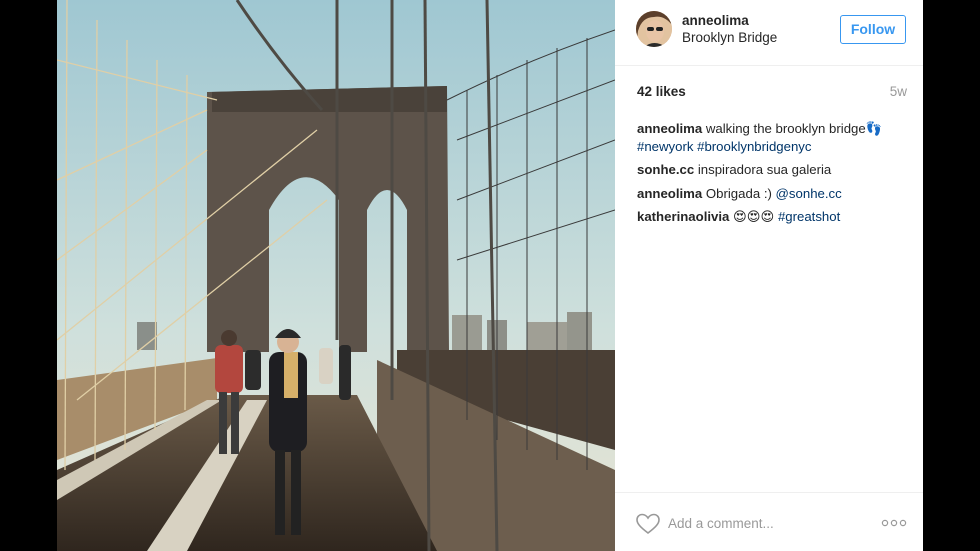 The width and height of the screenshot is (980, 551). What do you see at coordinates (661, 91) in the screenshot?
I see `likes-count: 42 likes` at bounding box center [661, 91].